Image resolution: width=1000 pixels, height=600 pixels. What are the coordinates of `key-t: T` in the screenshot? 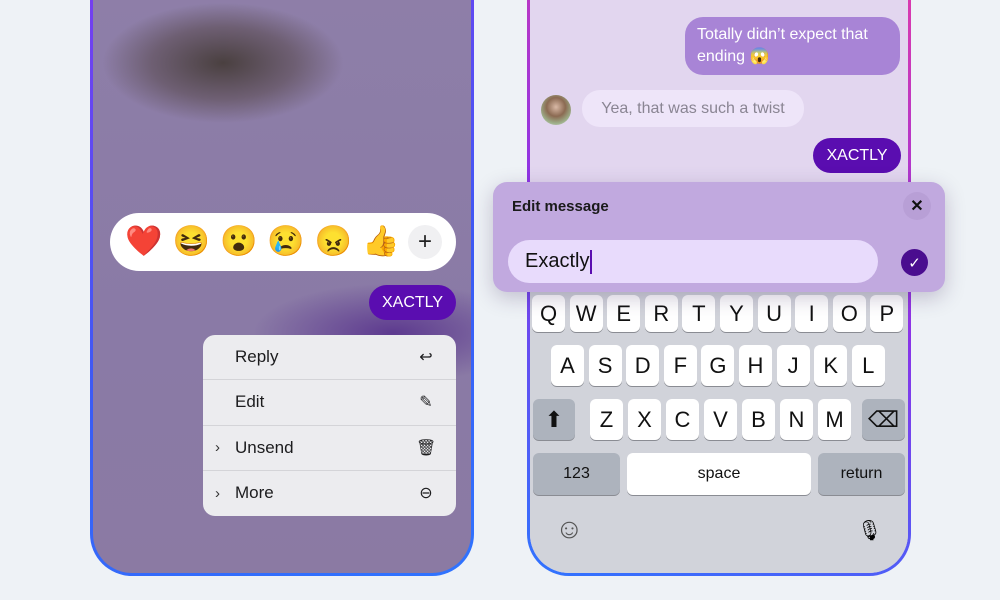 It's located at (699, 313).